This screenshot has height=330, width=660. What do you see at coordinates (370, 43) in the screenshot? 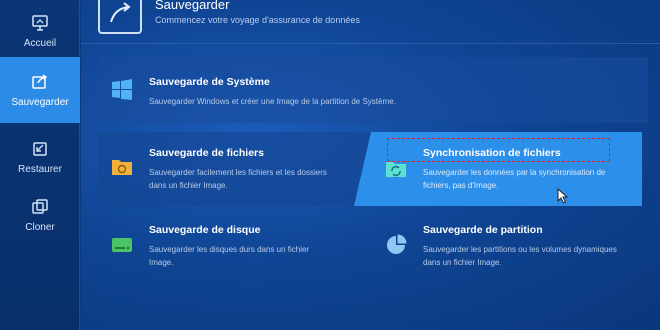
I see `header-divider` at bounding box center [370, 43].